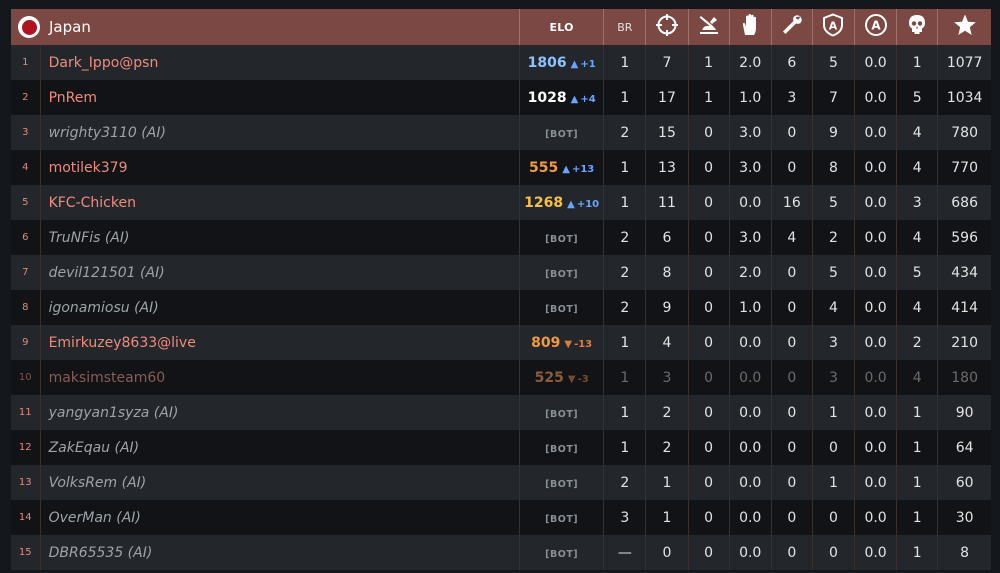 The height and width of the screenshot is (573, 1000). I want to click on rank-cell: 3, so click(26, 132).